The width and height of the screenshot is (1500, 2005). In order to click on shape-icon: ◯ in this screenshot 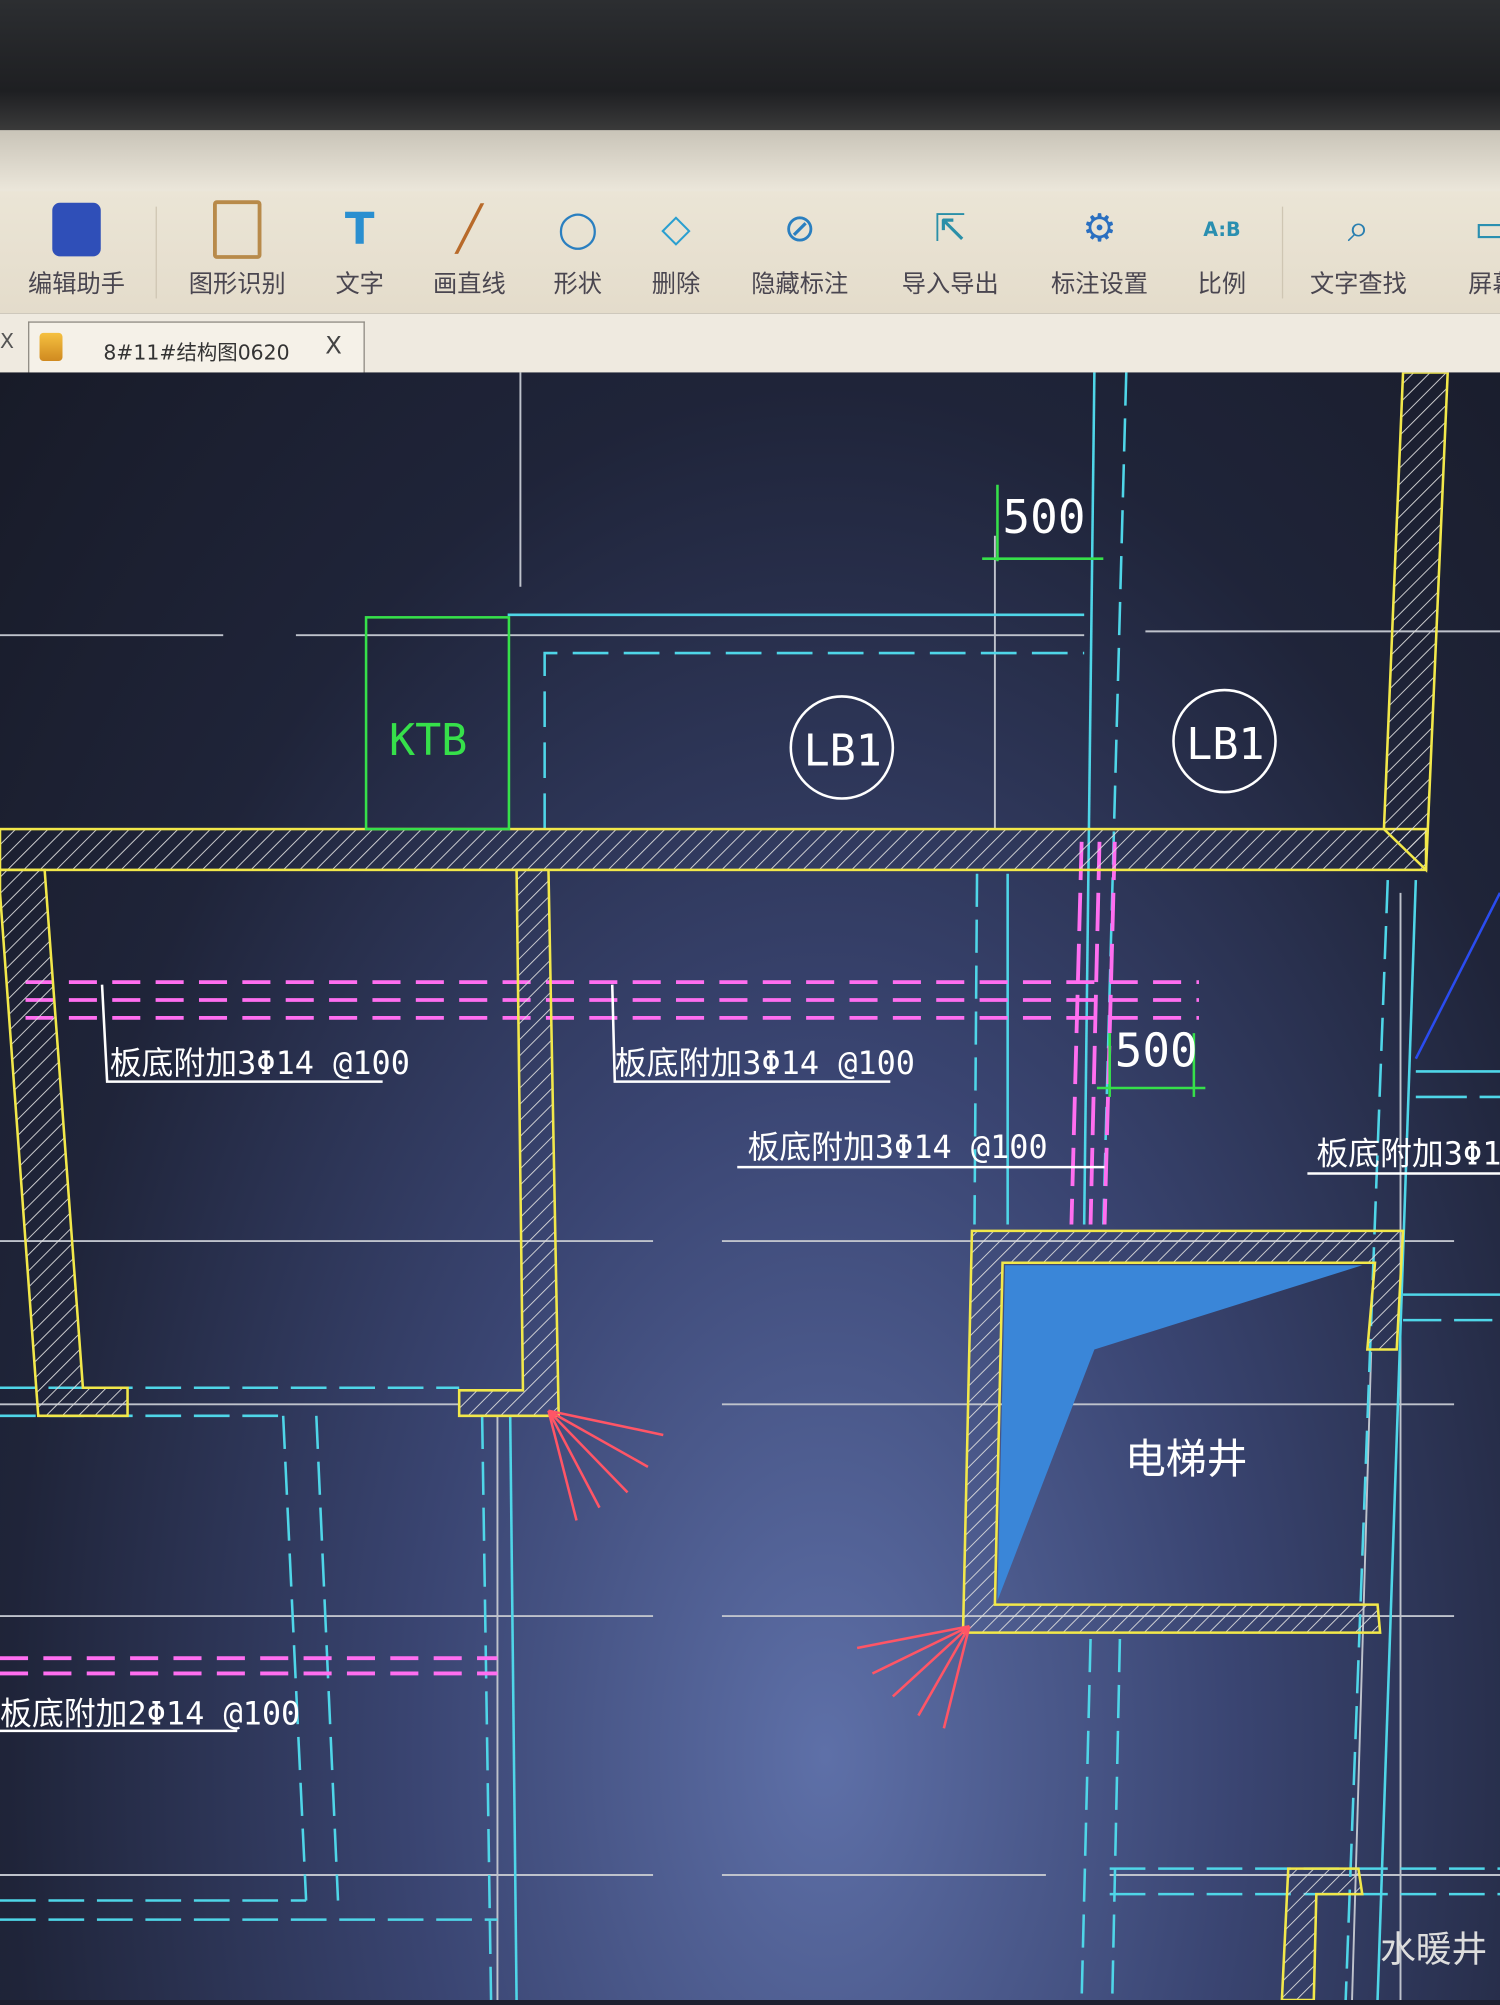, I will do `click(577, 228)`.